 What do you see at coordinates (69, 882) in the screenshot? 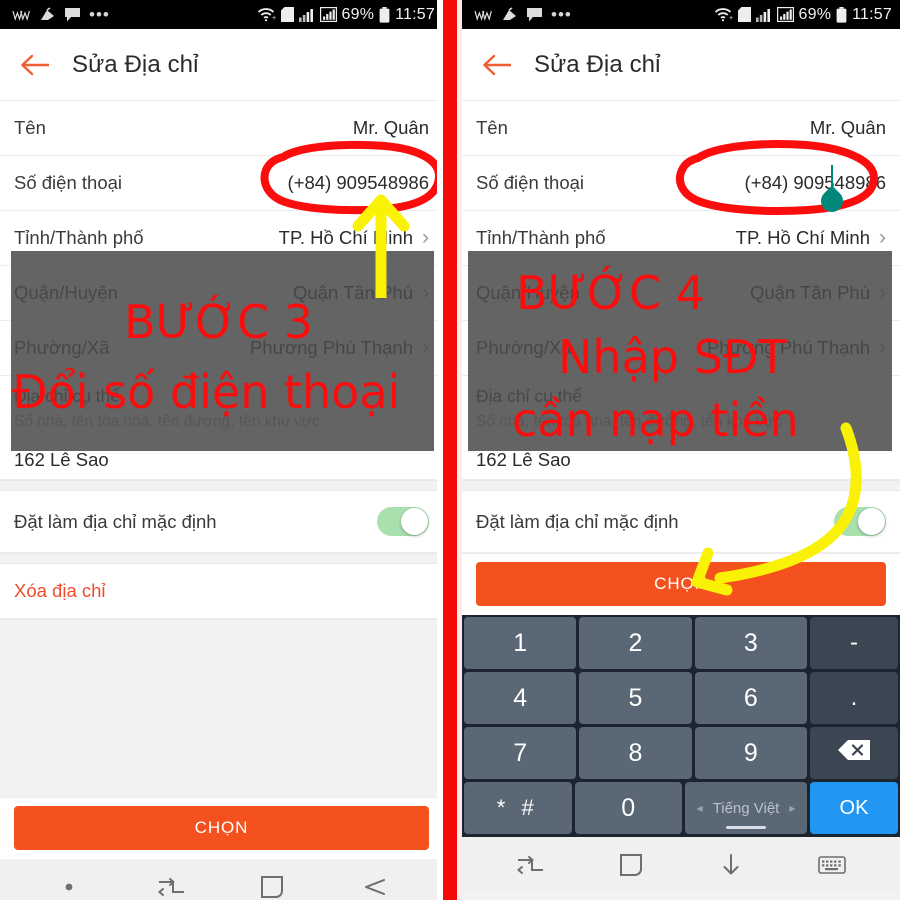
I see `dot-indicator-icon` at bounding box center [69, 882].